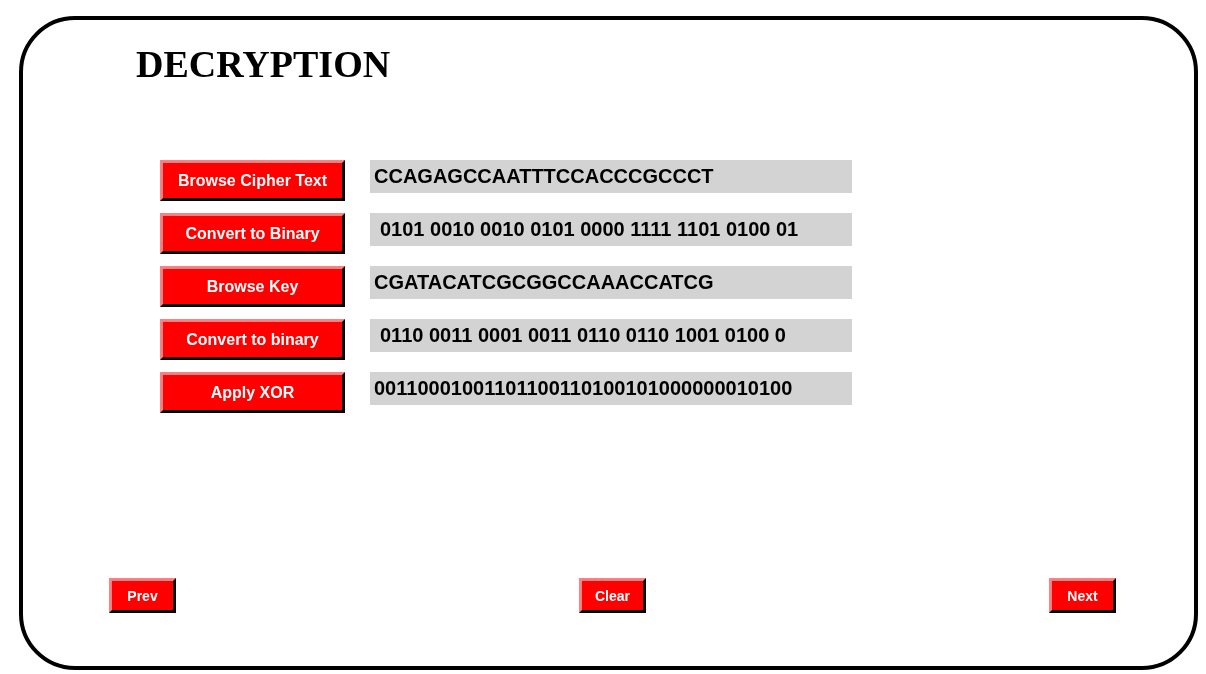 Image resolution: width=1206 pixels, height=674 pixels. What do you see at coordinates (611, 335) in the screenshot?
I see `output-field: 0110 0011 0001 0011 0110 0110 1001 0100 0` at bounding box center [611, 335].